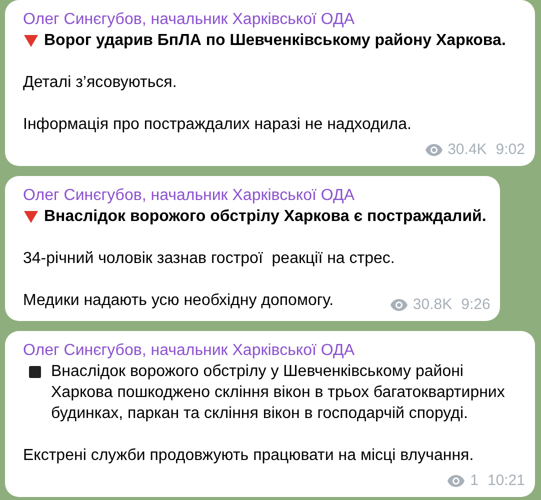 This screenshot has width=541, height=500. What do you see at coordinates (432, 305) in the screenshot?
I see `view-count: 30.8K` at bounding box center [432, 305].